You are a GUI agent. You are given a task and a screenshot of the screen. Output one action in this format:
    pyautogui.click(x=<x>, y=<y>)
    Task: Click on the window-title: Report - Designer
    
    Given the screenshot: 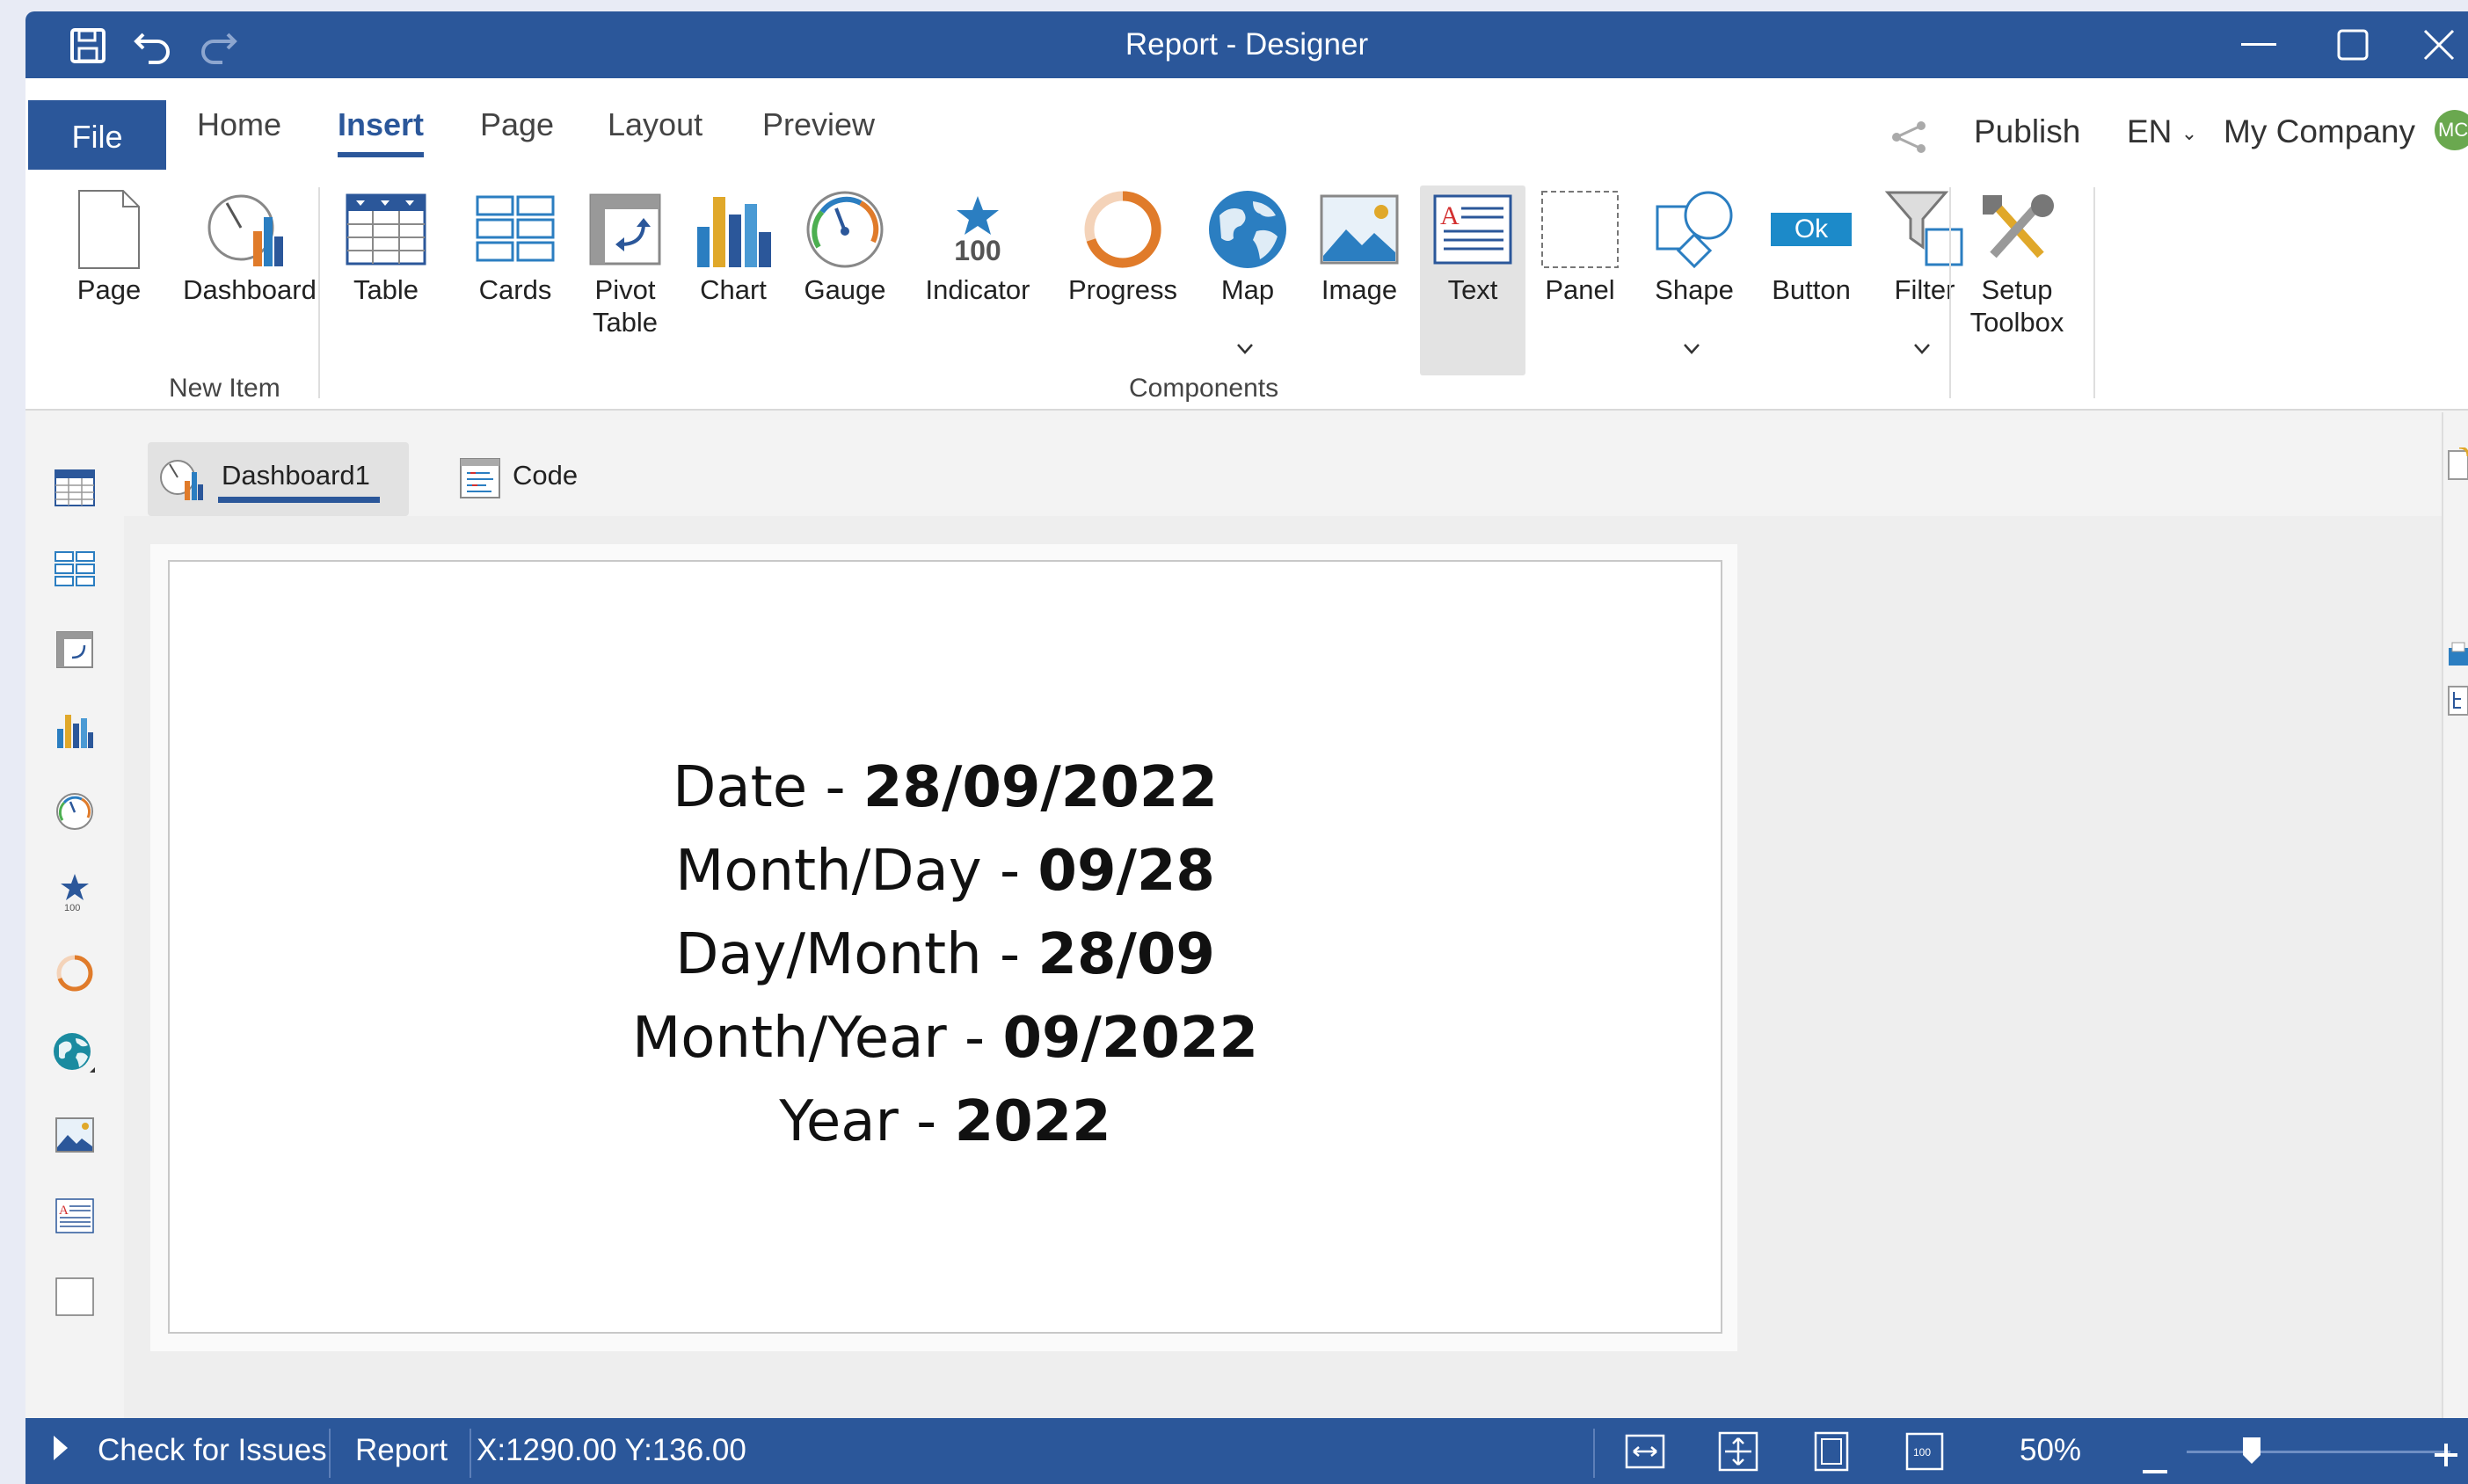 What is the action you would take?
    pyautogui.click(x=1247, y=45)
    